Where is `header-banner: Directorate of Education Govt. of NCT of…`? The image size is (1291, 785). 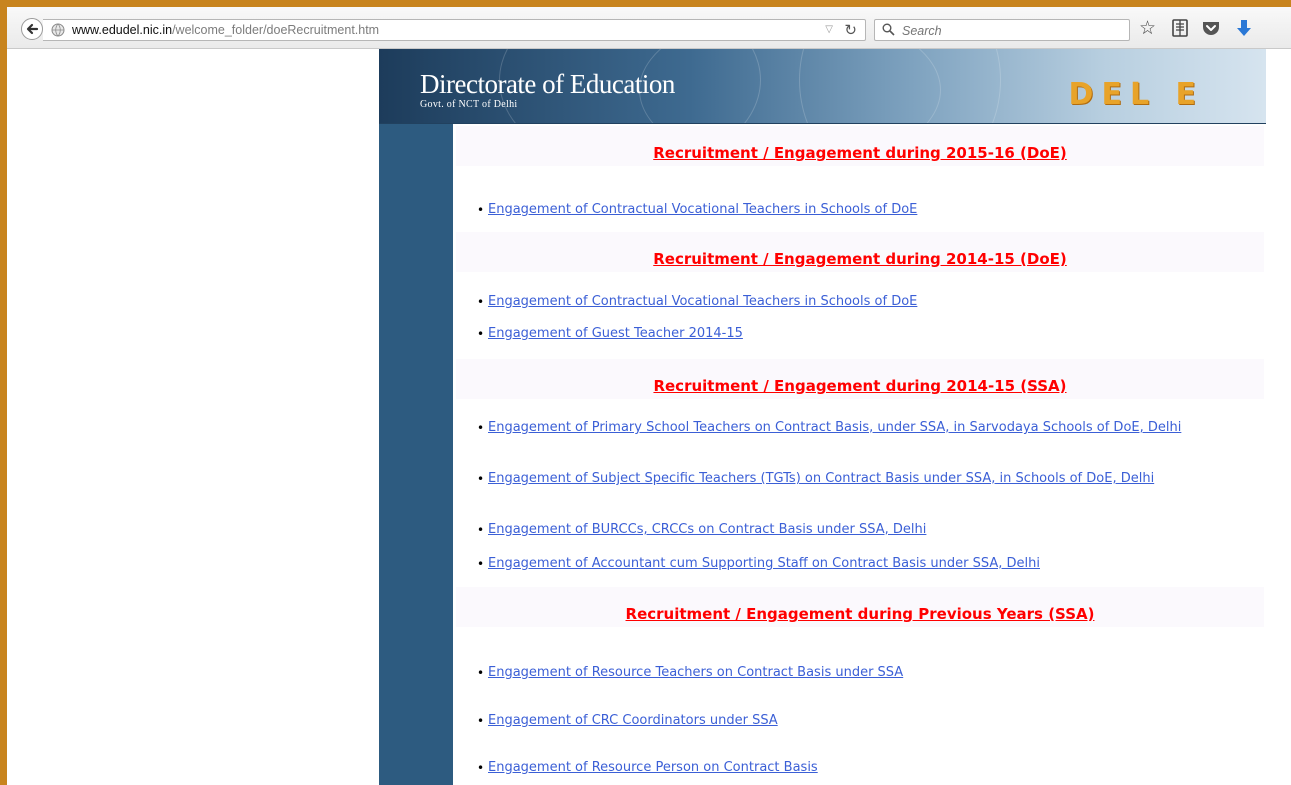
header-banner: Directorate of Education Govt. of NCT of… is located at coordinates (822, 86).